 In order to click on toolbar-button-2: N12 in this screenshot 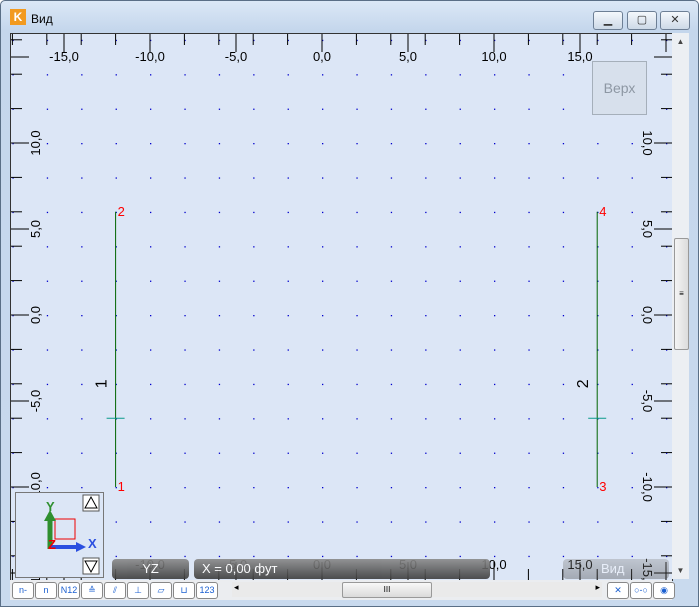, I will do `click(69, 590)`.